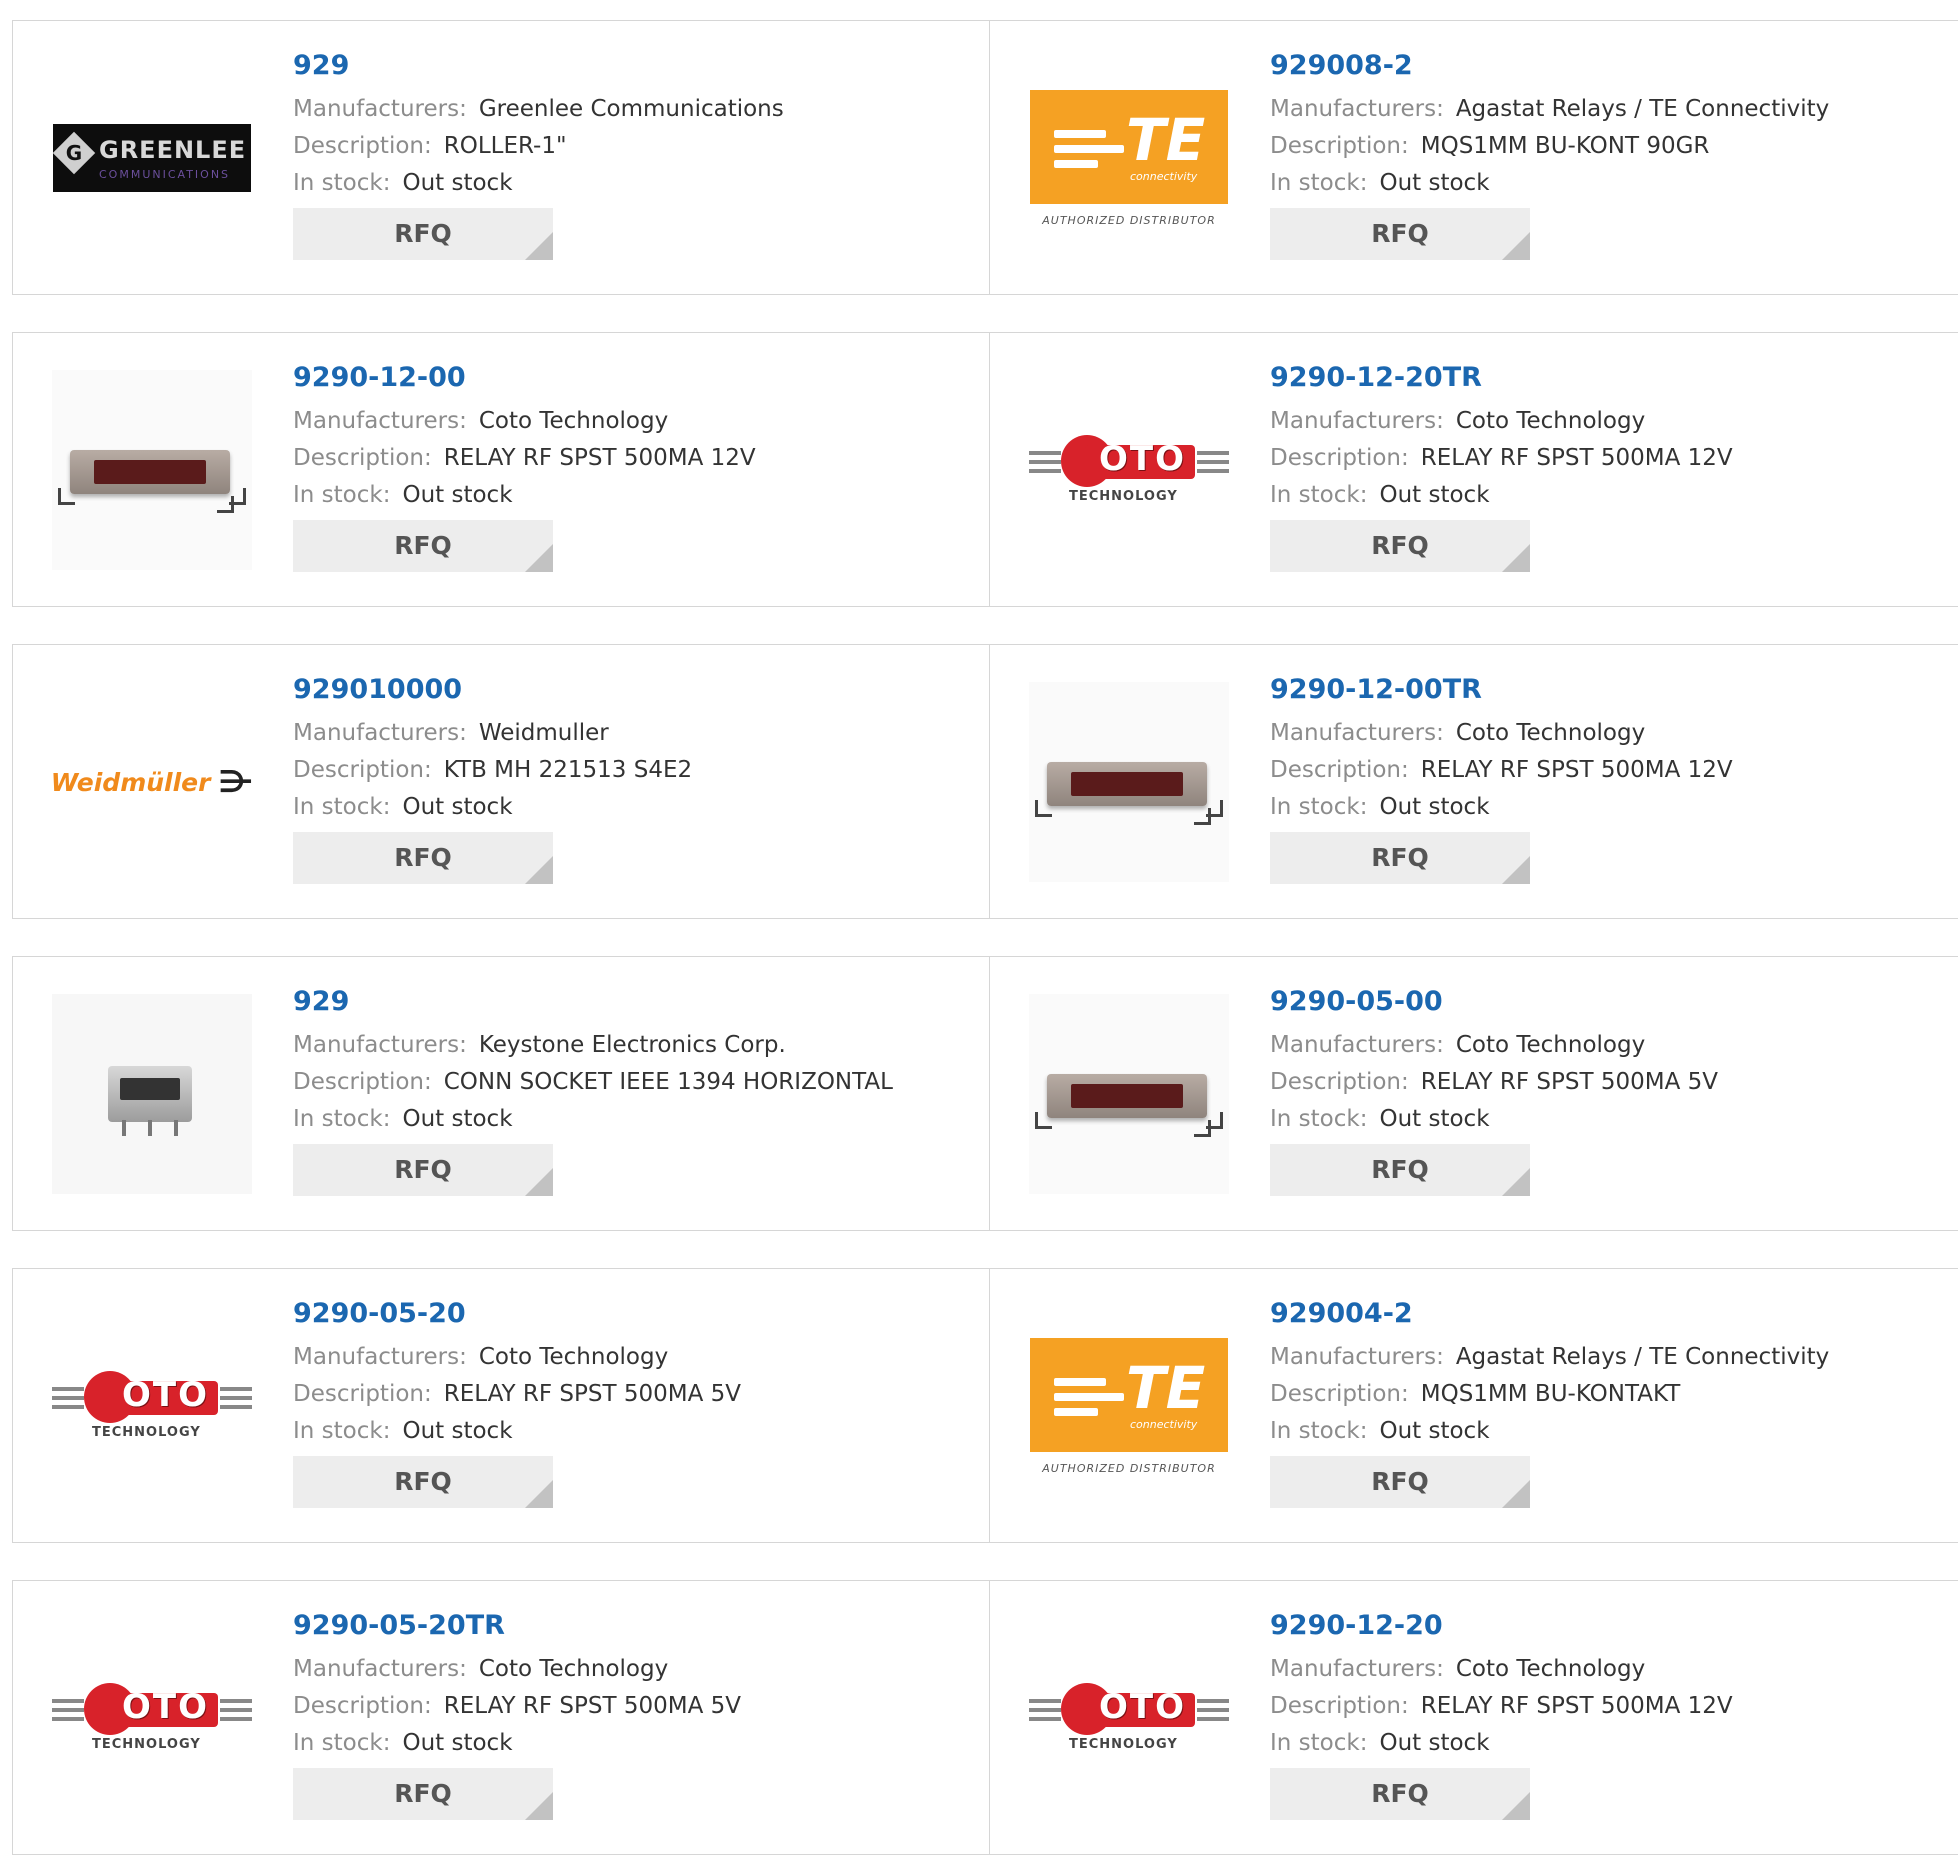  What do you see at coordinates (1576, 770) in the screenshot?
I see `description-value: RELAY RF SPST 500MA 12V` at bounding box center [1576, 770].